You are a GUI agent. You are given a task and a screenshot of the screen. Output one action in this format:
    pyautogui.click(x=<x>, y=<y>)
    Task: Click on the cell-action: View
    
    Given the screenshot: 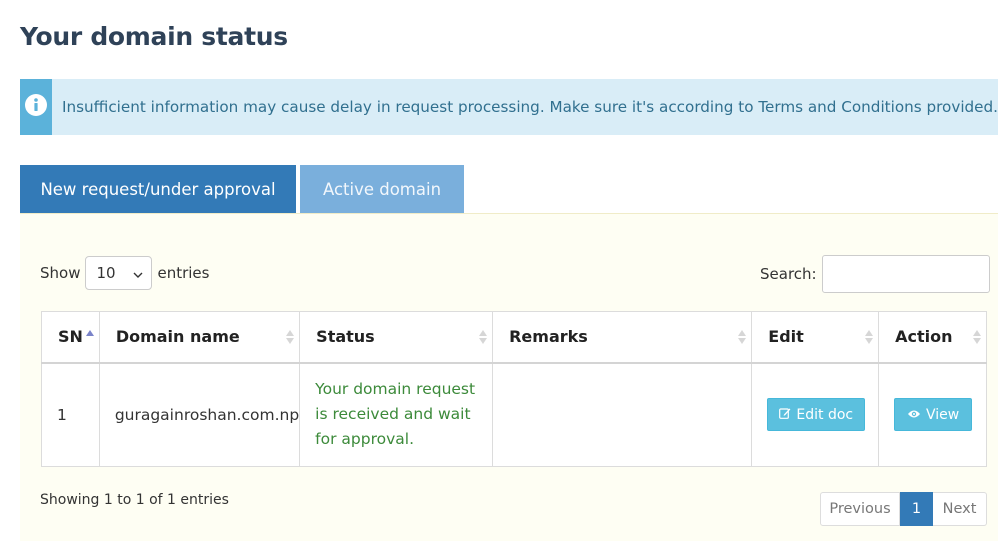 What is the action you would take?
    pyautogui.click(x=932, y=414)
    